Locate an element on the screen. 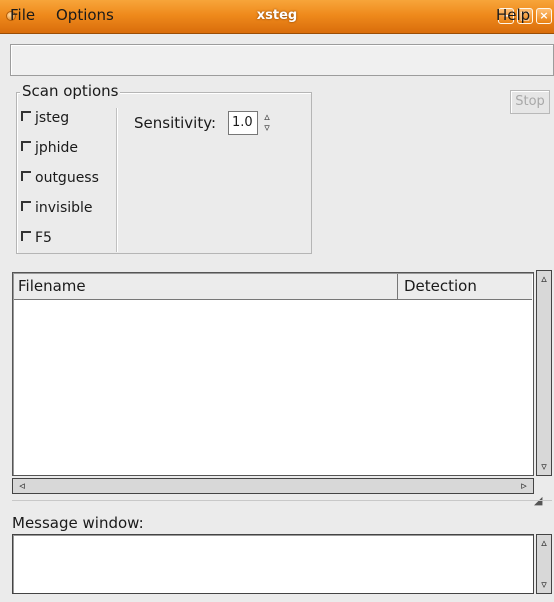 Image resolution: width=554 pixels, height=602 pixels. checkbox-label: jphide is located at coordinates (57, 148).